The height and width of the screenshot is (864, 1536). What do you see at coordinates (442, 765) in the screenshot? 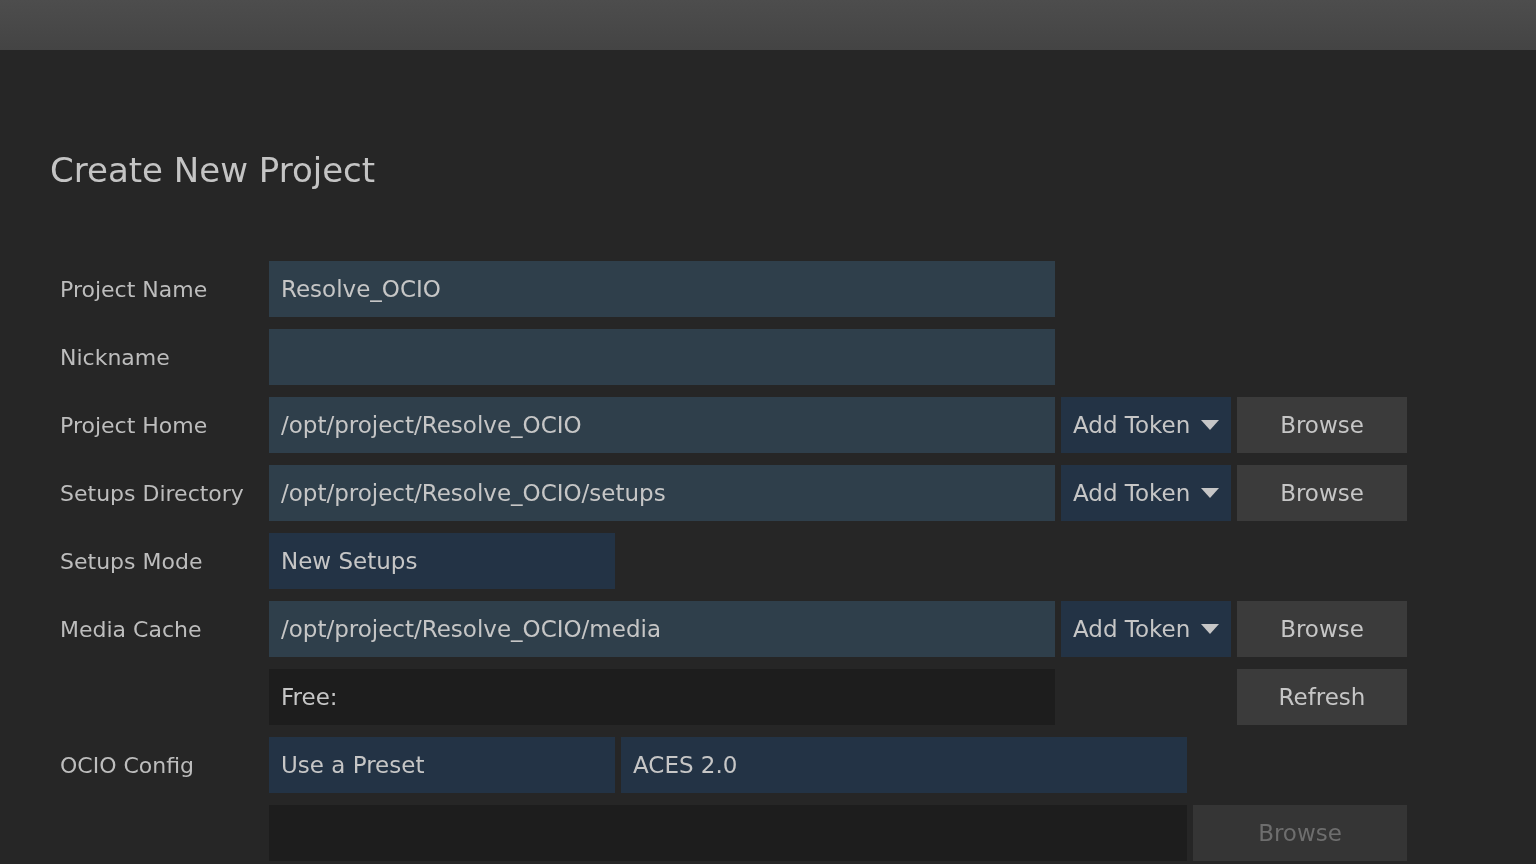
I see `dropdown: Use a Preset` at bounding box center [442, 765].